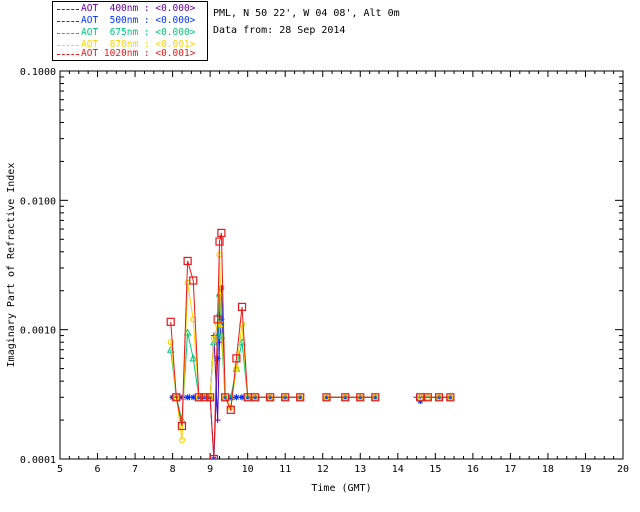  What do you see at coordinates (623, 469) in the screenshot?
I see `x-tick-label: 20` at bounding box center [623, 469].